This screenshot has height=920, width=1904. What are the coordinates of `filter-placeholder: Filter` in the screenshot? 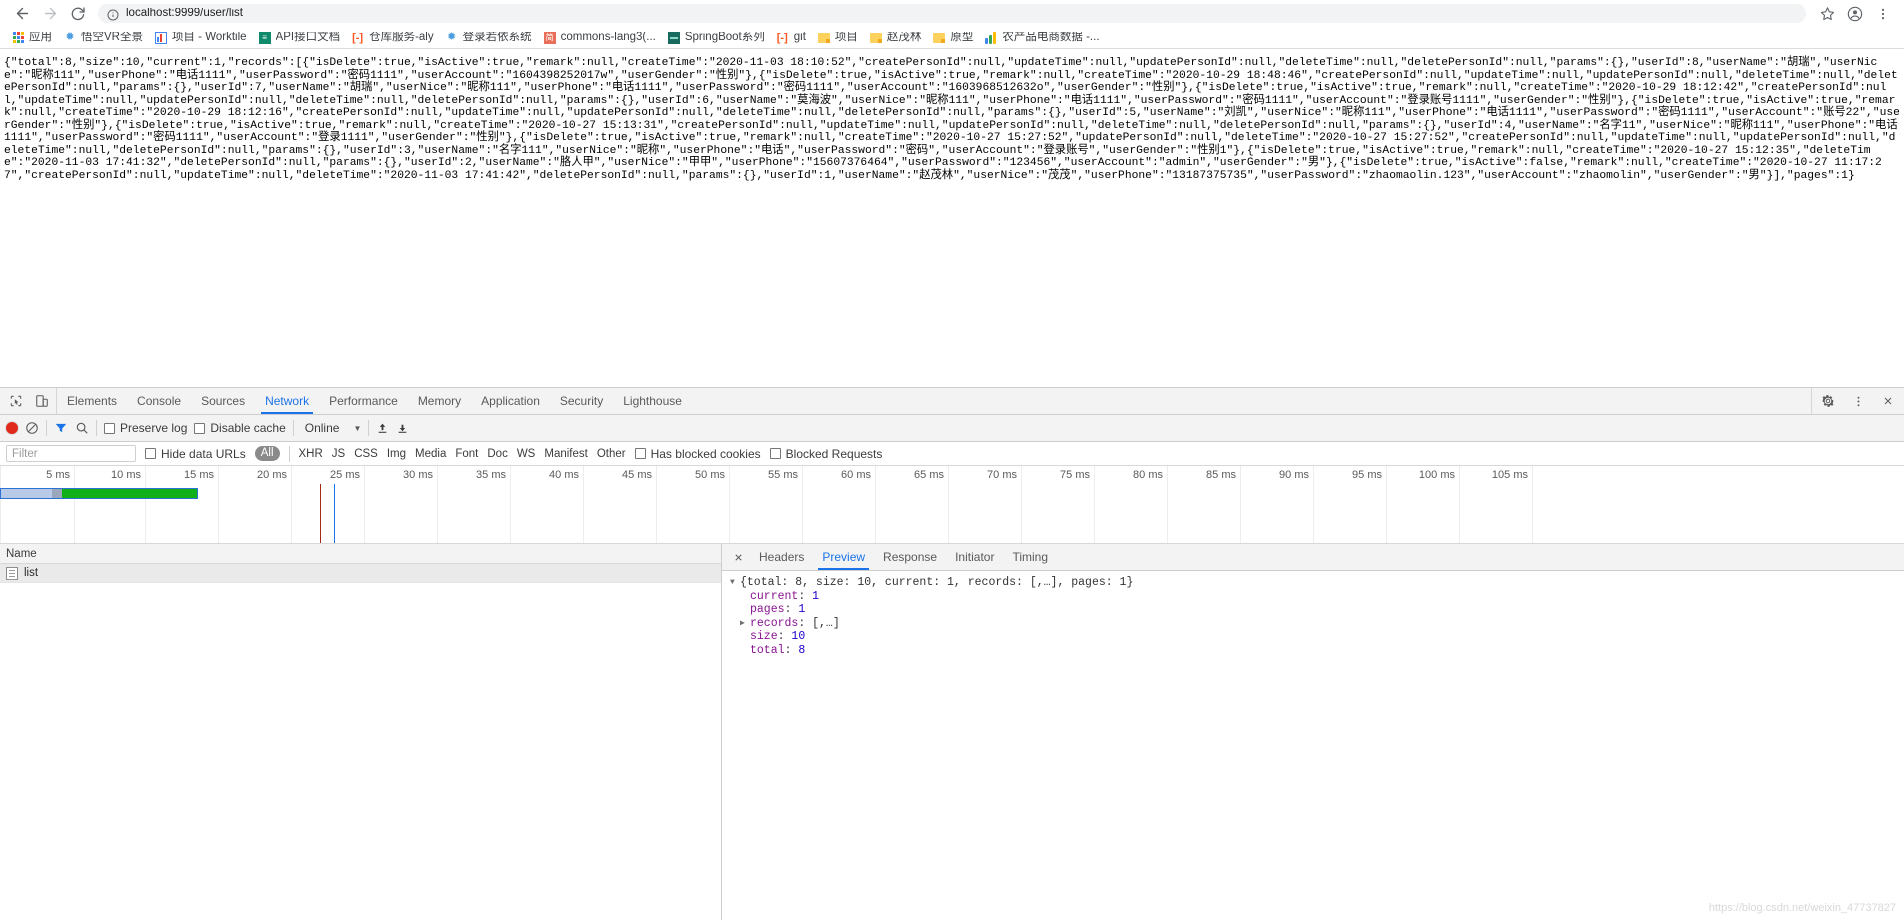 It's located at (25, 453).